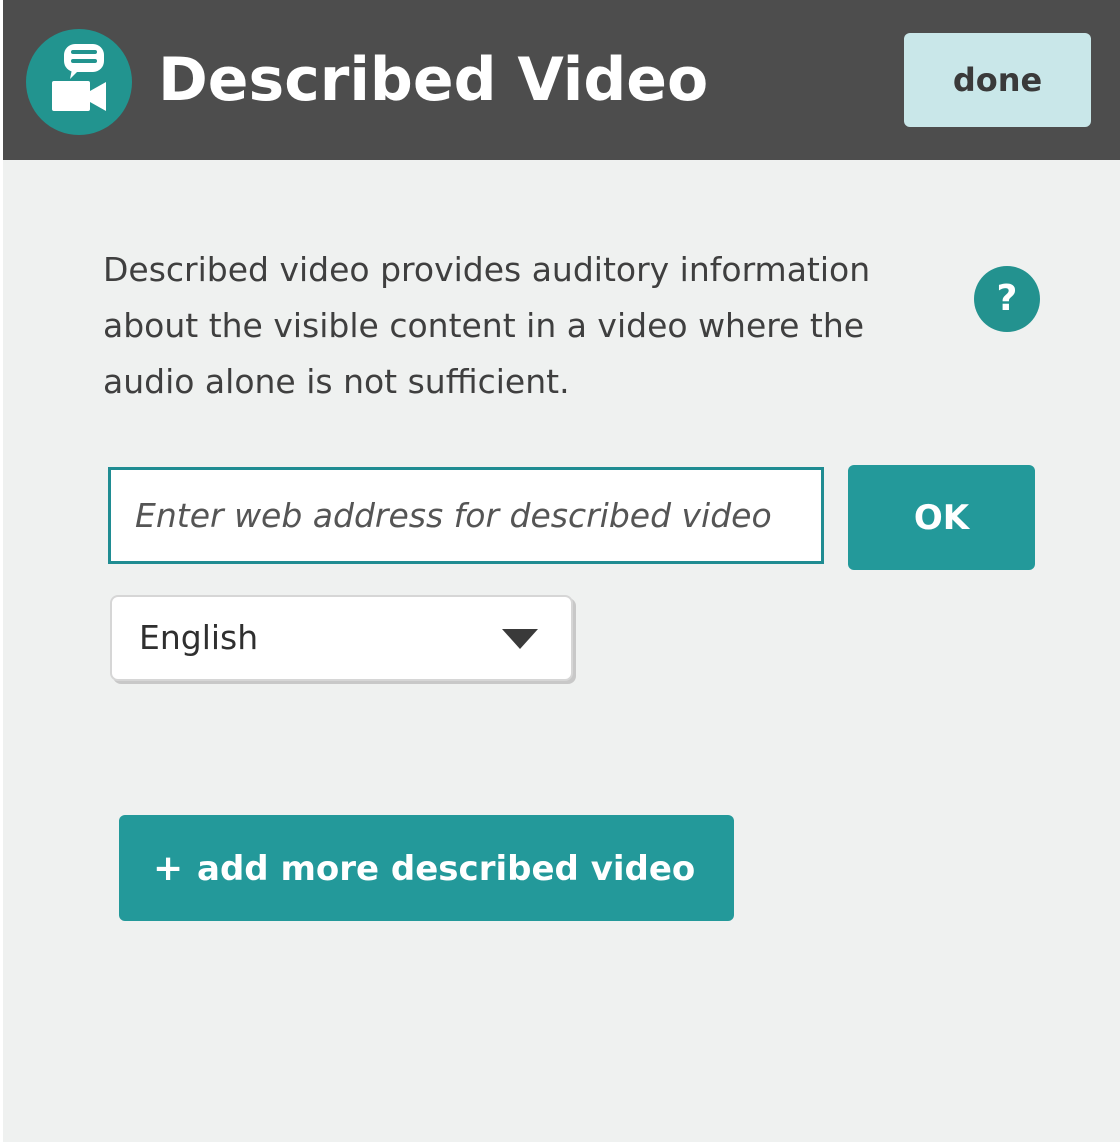 This screenshot has width=1120, height=1144. I want to click on language-select: English, so click(341, 638).